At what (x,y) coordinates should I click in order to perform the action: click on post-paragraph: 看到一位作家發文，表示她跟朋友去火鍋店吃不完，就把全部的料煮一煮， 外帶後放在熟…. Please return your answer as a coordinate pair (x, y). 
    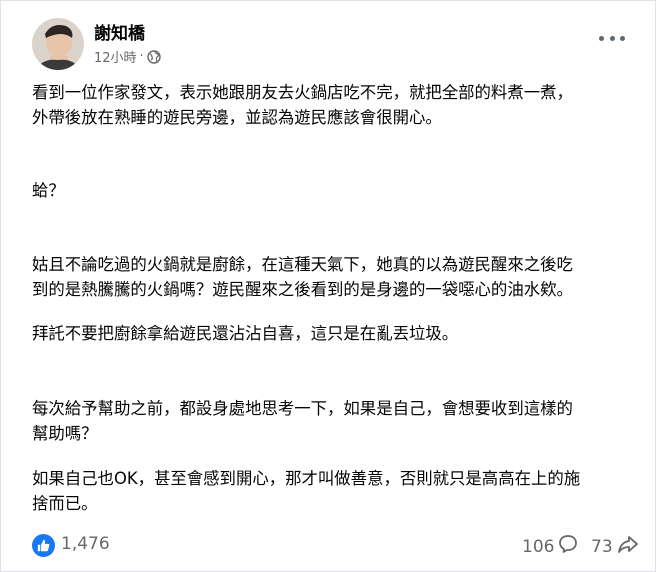
    Looking at the image, I should click on (302, 105).